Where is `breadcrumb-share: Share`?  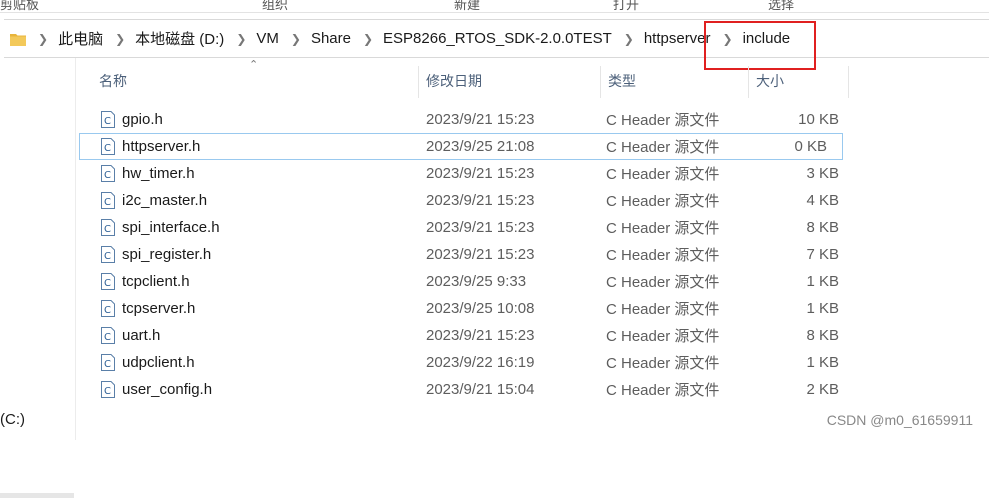
breadcrumb-share: Share is located at coordinates (331, 38).